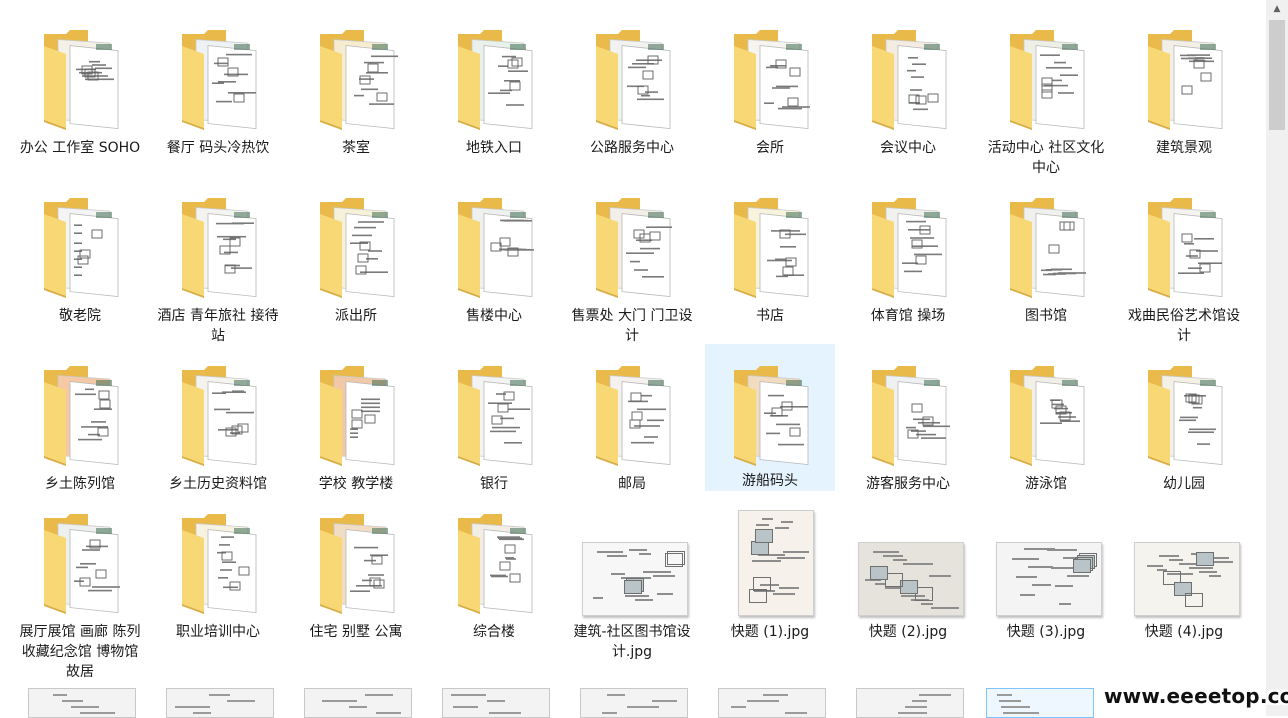 The image size is (1288, 718). I want to click on folder-label: 学校 教学楼, so click(356, 484).